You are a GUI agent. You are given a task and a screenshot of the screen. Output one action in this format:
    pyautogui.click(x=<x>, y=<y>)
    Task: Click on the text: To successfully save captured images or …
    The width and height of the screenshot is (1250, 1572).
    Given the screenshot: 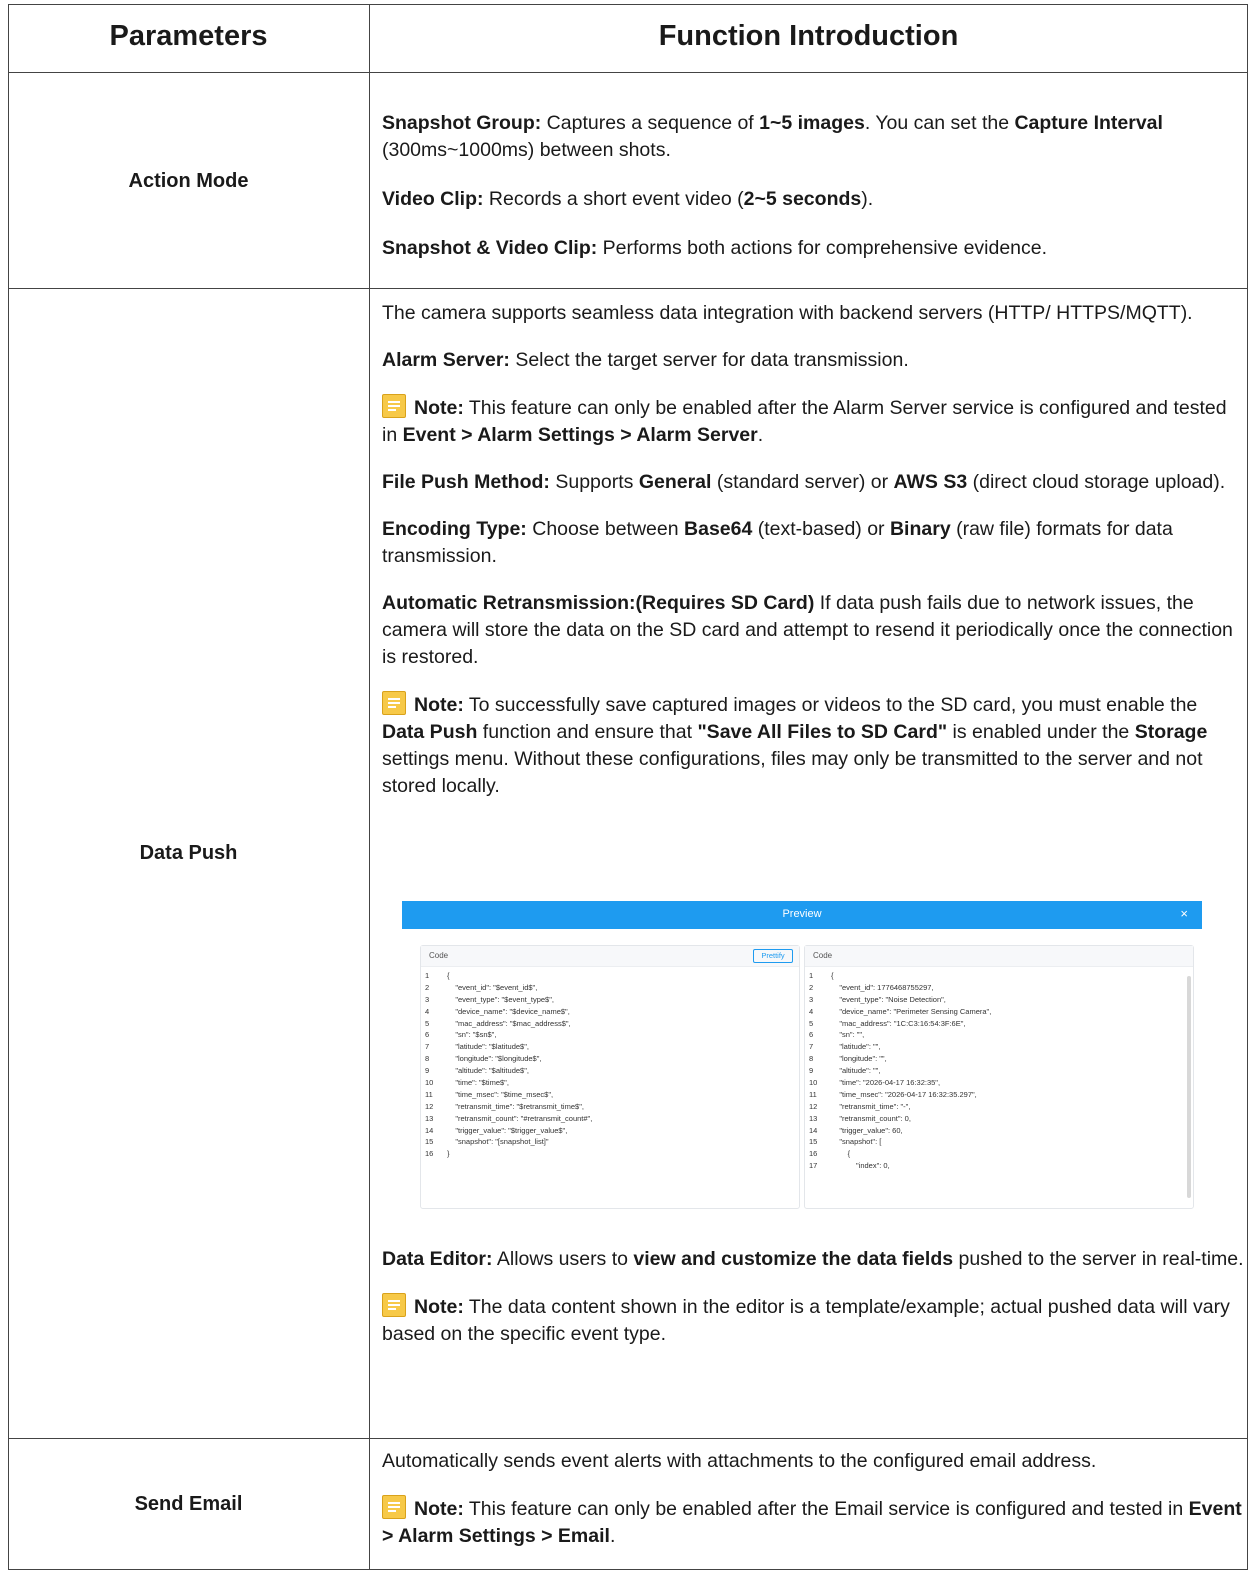 What is the action you would take?
    pyautogui.click(x=830, y=705)
    